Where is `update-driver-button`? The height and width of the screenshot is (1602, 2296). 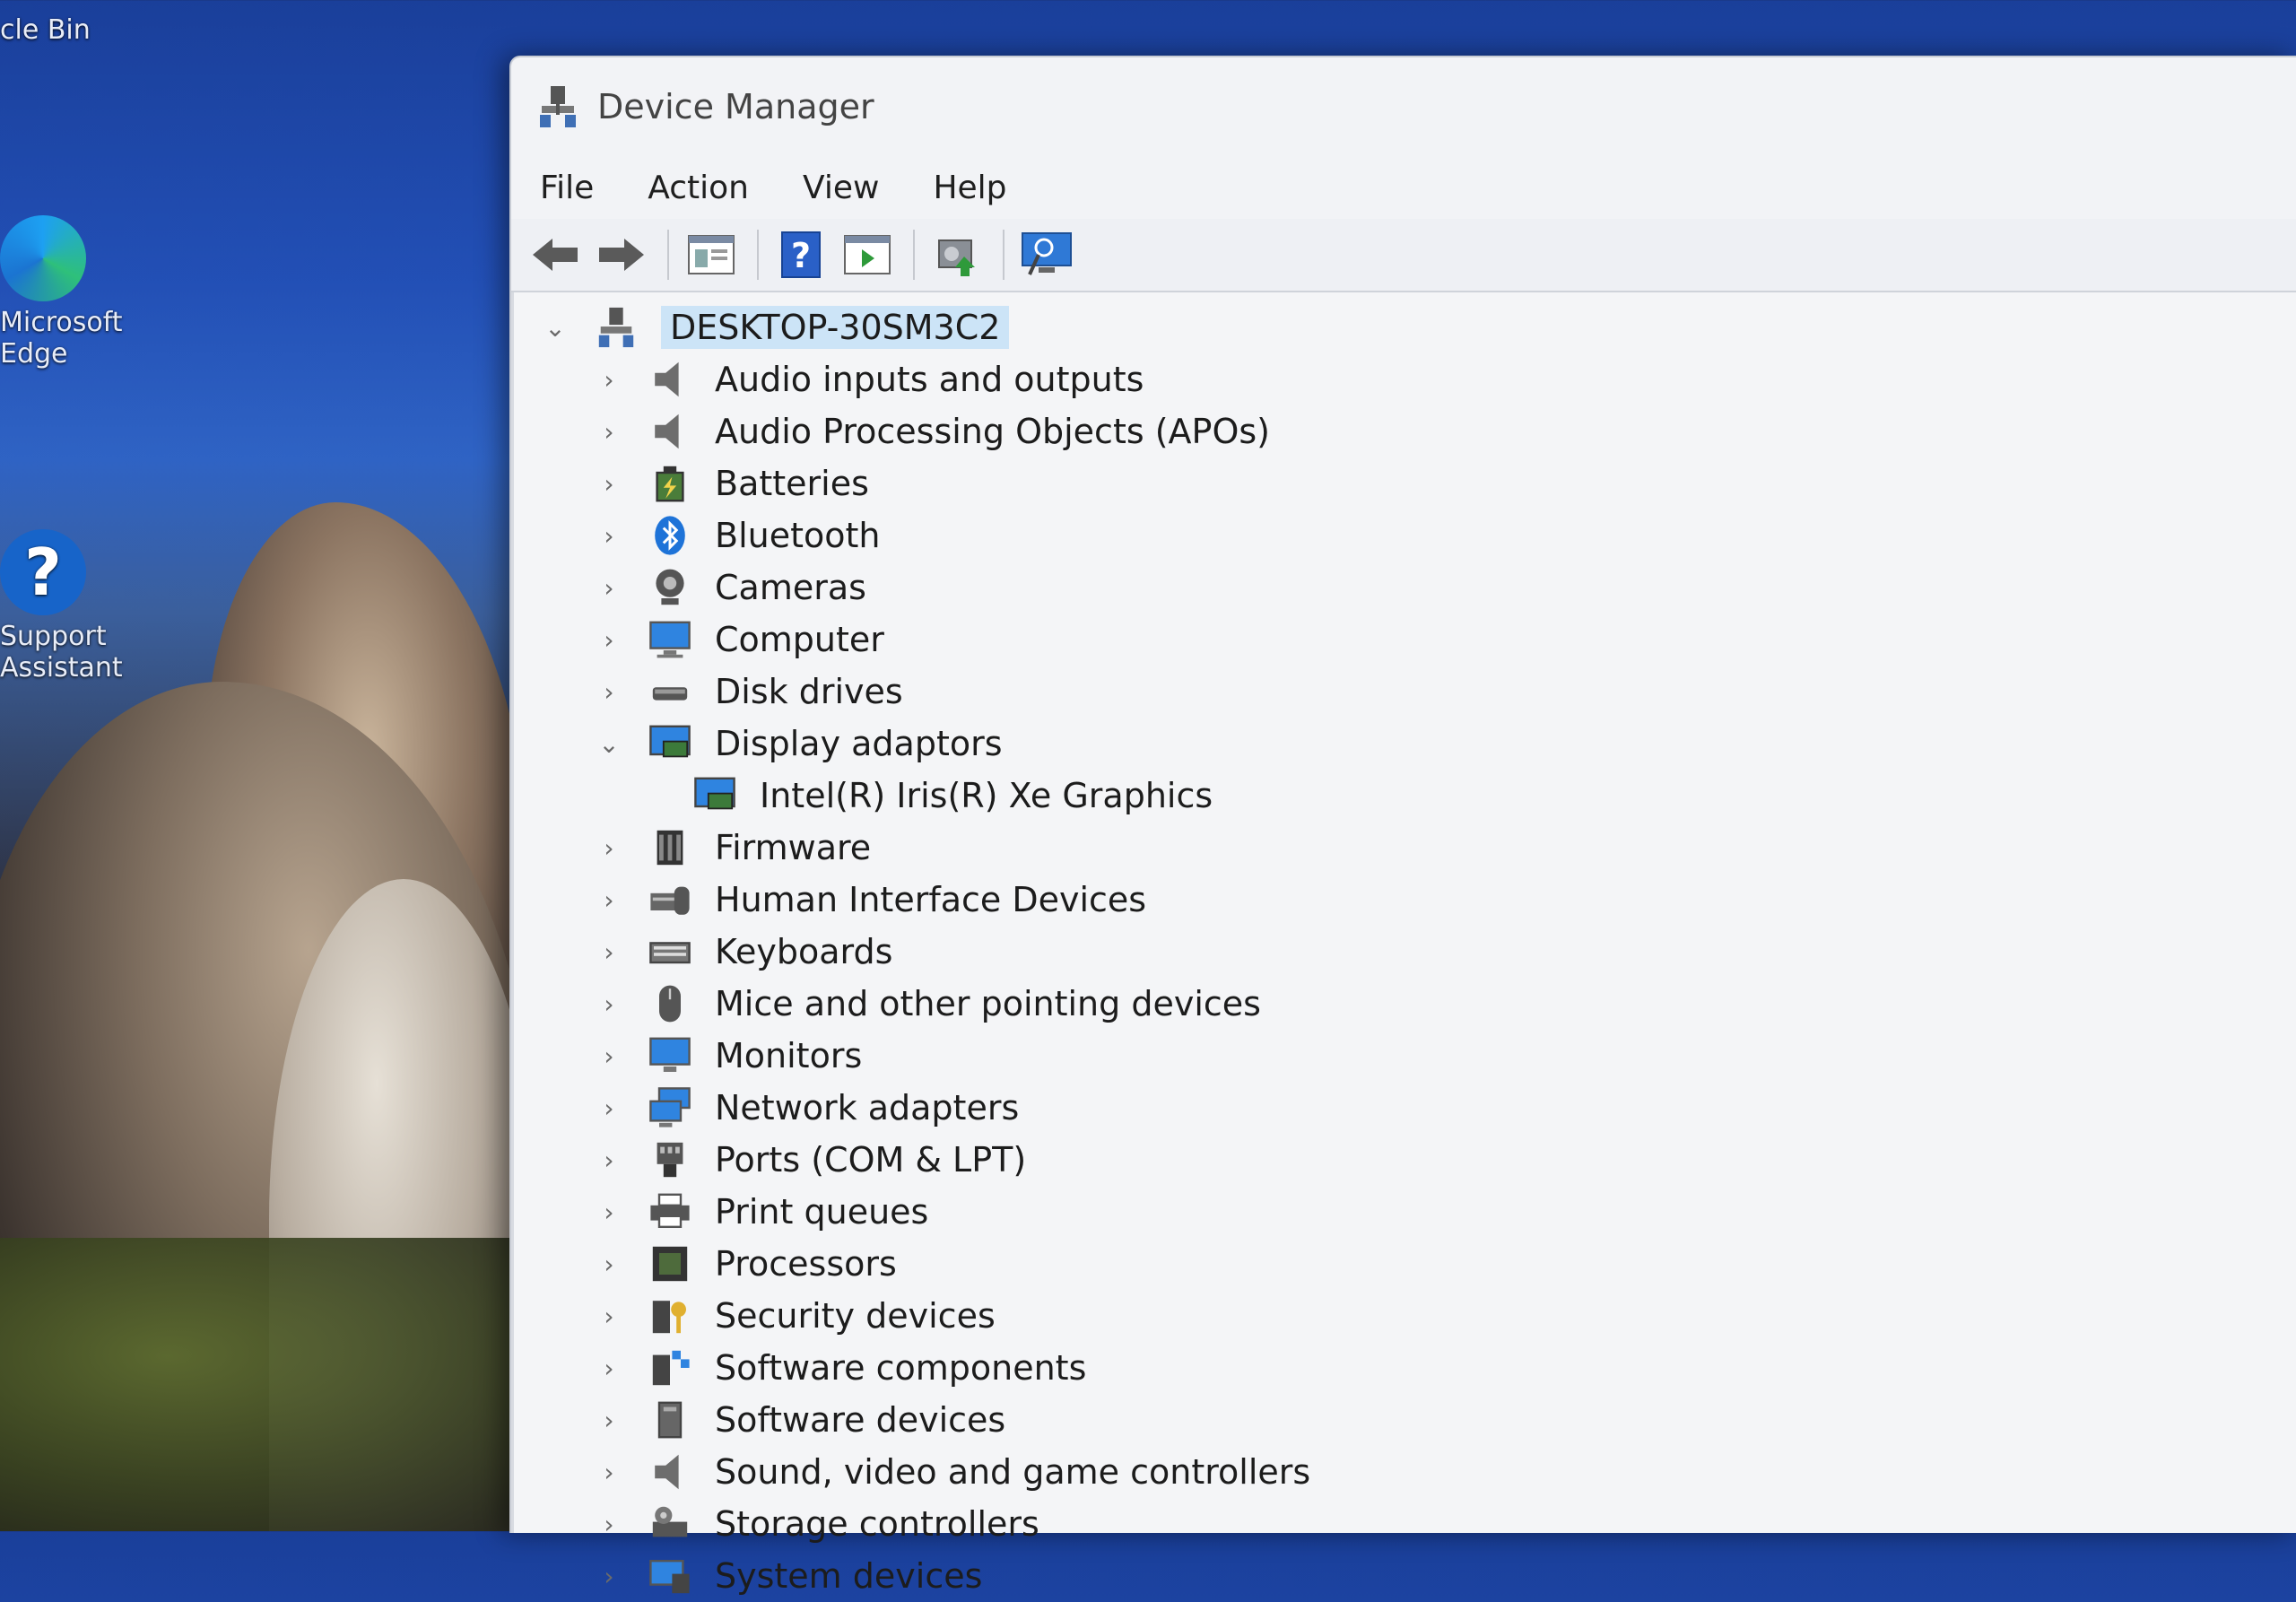
update-driver-button is located at coordinates (957, 255).